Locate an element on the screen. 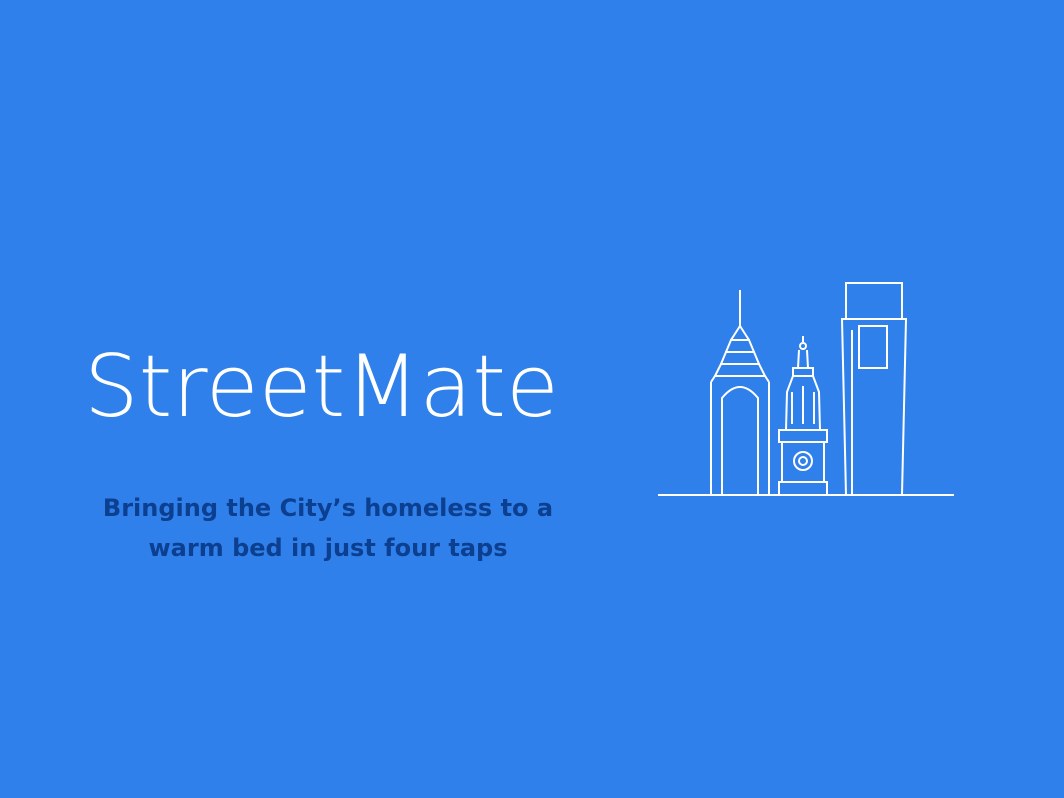 The width and height of the screenshot is (1064, 798). glass-tower is located at coordinates (874, 389).